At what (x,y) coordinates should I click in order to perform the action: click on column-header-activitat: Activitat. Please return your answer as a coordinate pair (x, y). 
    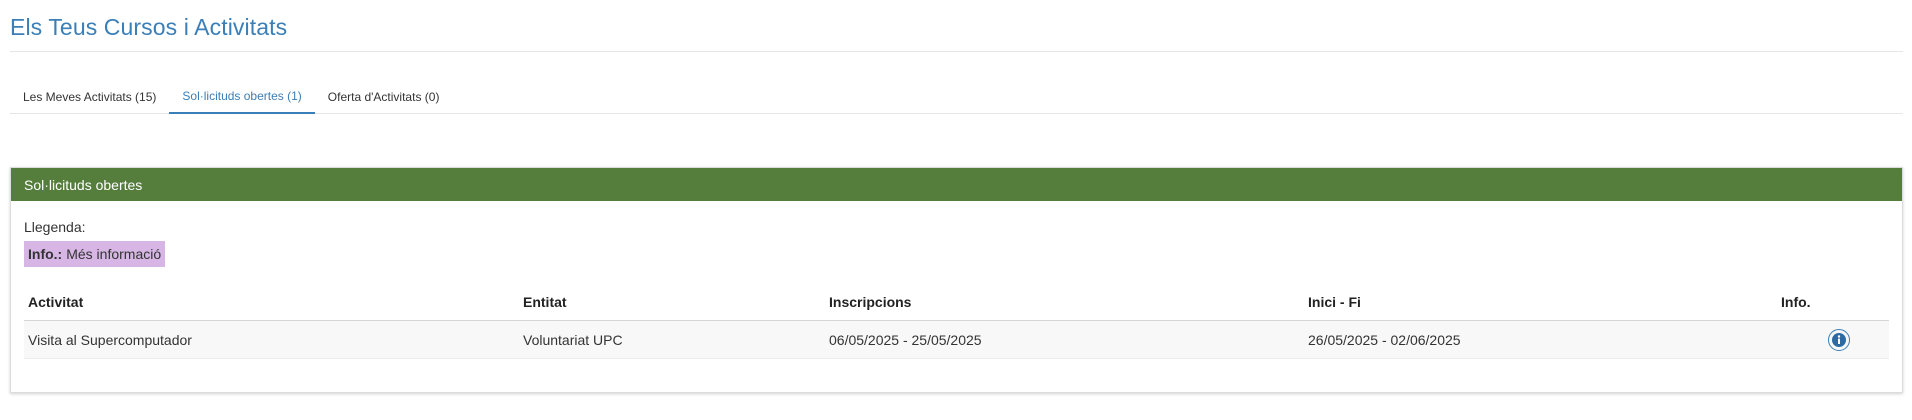
    Looking at the image, I should click on (56, 301).